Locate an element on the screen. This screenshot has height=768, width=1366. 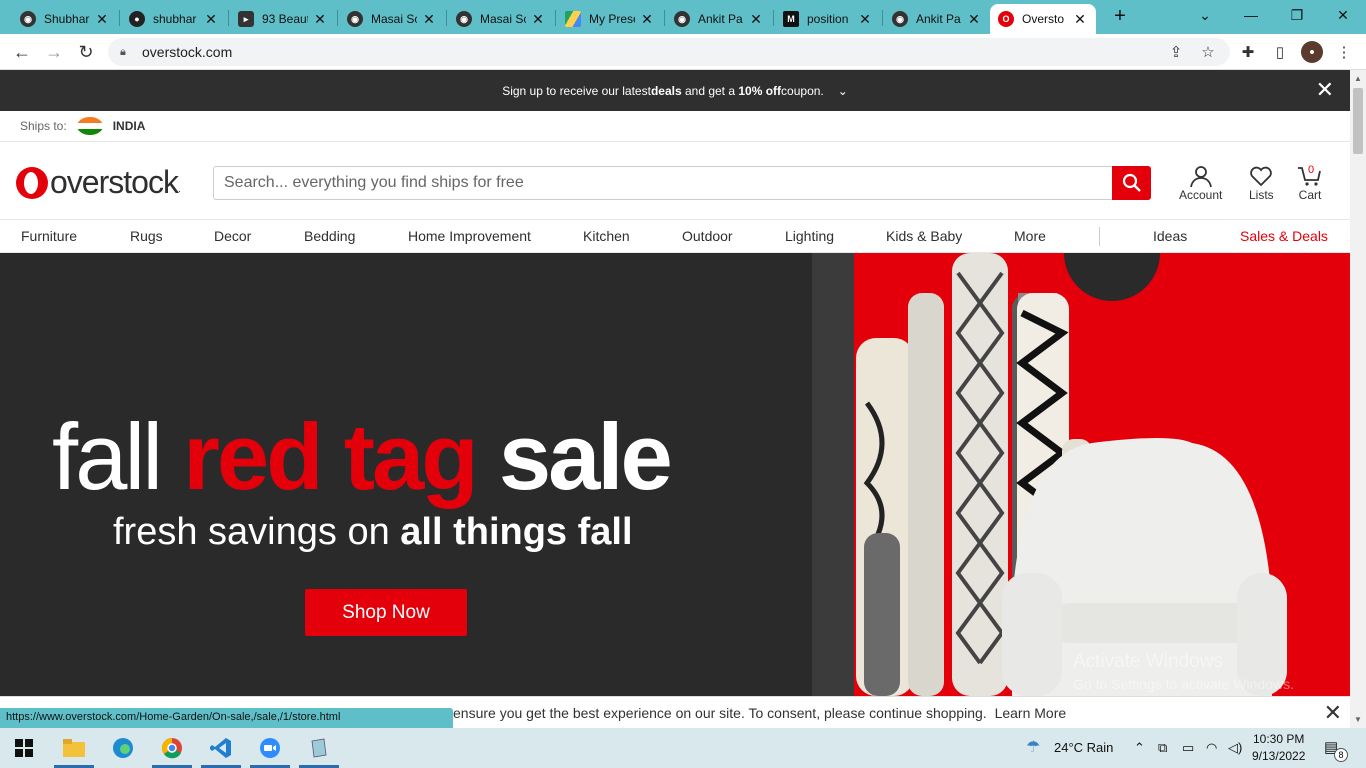
nav-ideas: Ideas is located at coordinates (1170, 236).